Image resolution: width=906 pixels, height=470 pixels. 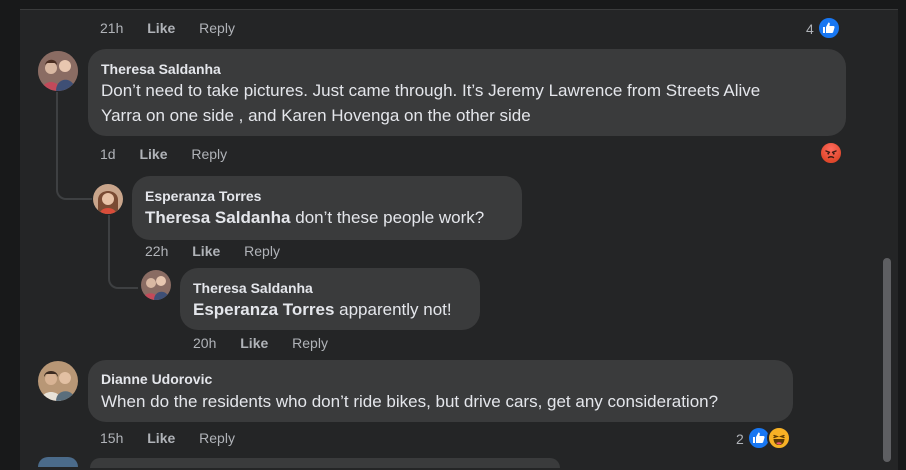 I want to click on haha-icon, so click(x=779, y=438).